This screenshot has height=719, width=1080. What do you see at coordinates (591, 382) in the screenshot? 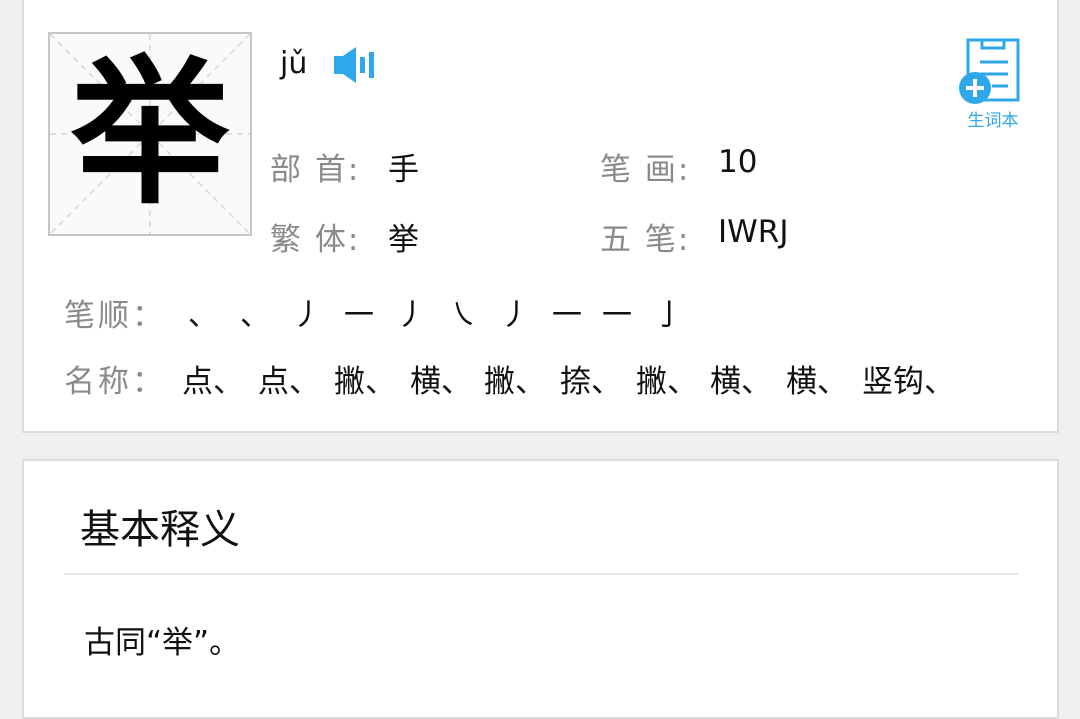
I see `stroke-name: 捺、` at bounding box center [591, 382].